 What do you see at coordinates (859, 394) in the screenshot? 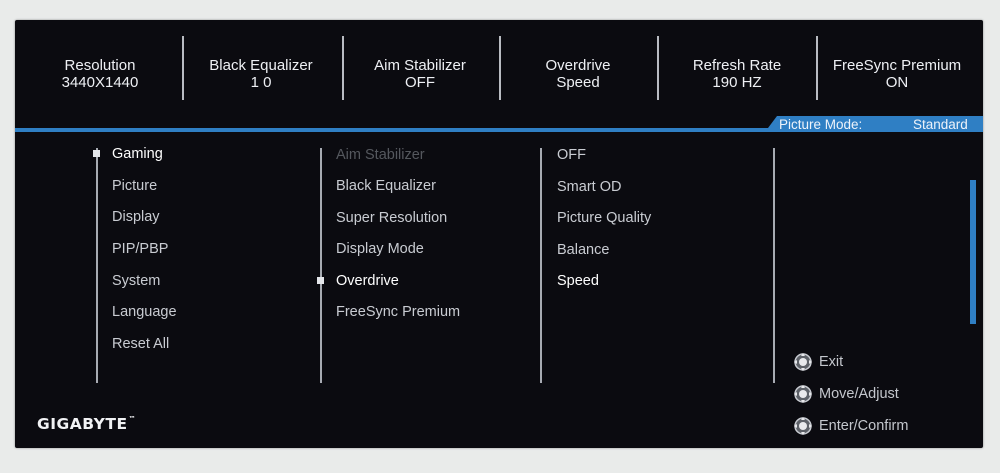
I see `help-label: Move/Adjust` at bounding box center [859, 394].